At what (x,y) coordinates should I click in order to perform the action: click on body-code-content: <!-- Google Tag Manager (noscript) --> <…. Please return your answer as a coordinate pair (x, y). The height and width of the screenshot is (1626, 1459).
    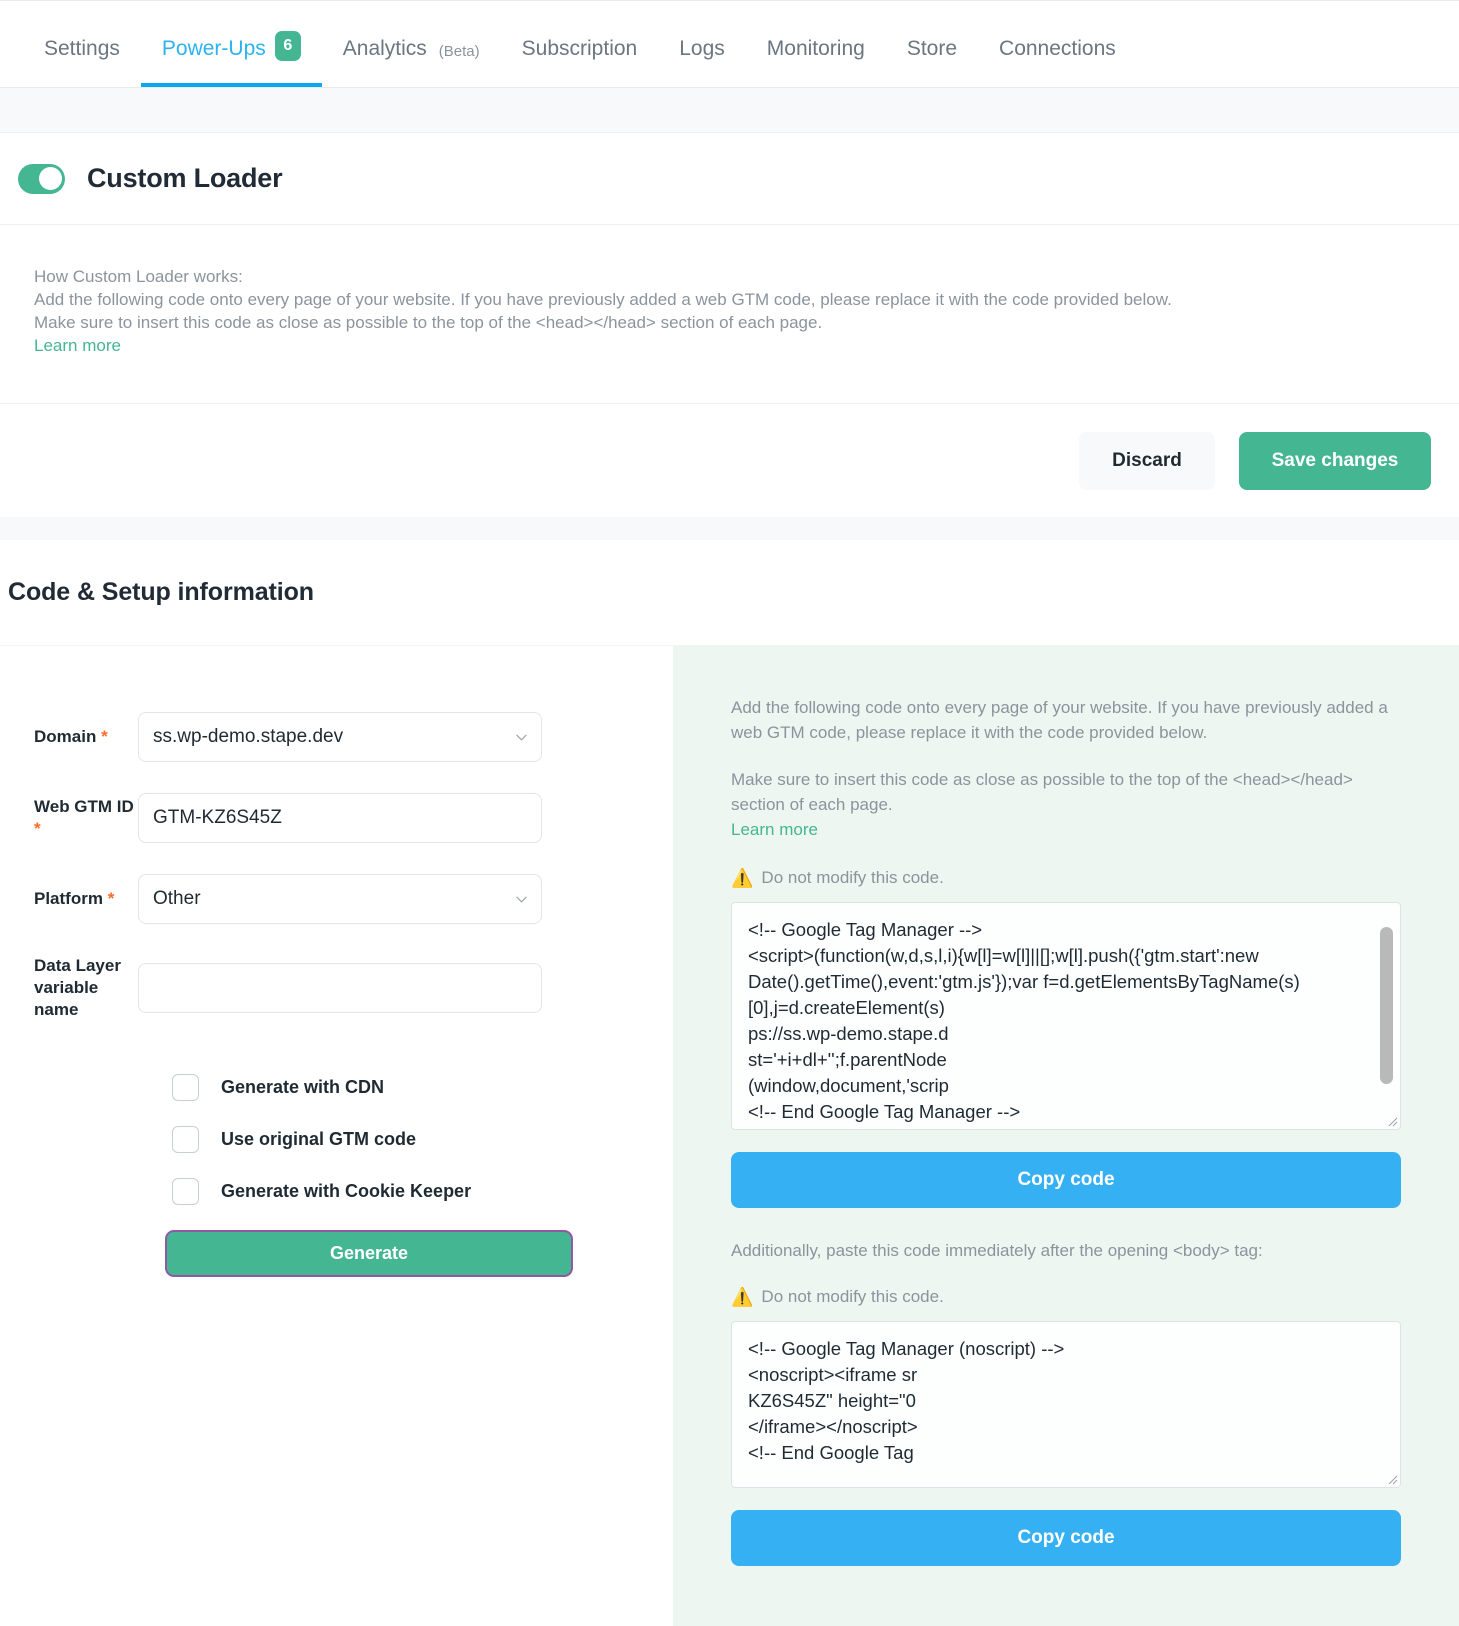
    Looking at the image, I should click on (906, 1400).